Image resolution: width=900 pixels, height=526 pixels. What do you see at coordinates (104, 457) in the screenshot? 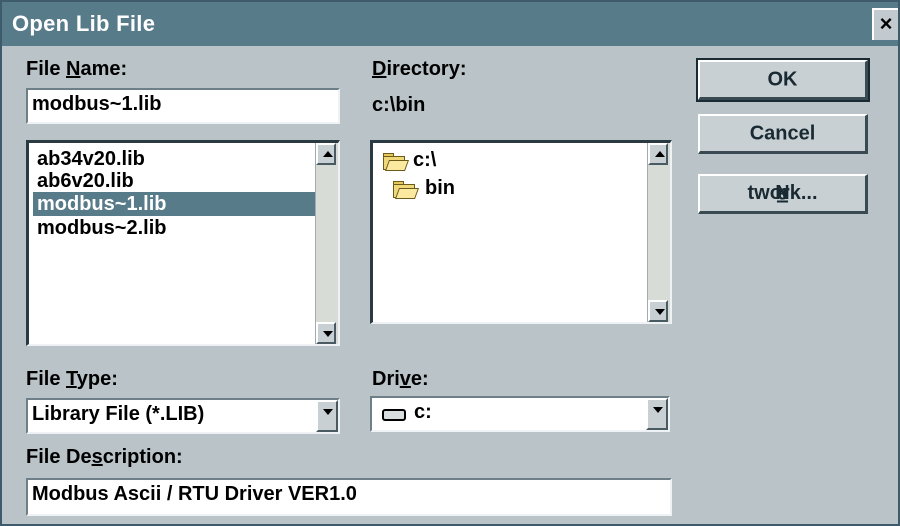
I see `file-description-label: File Description:` at bounding box center [104, 457].